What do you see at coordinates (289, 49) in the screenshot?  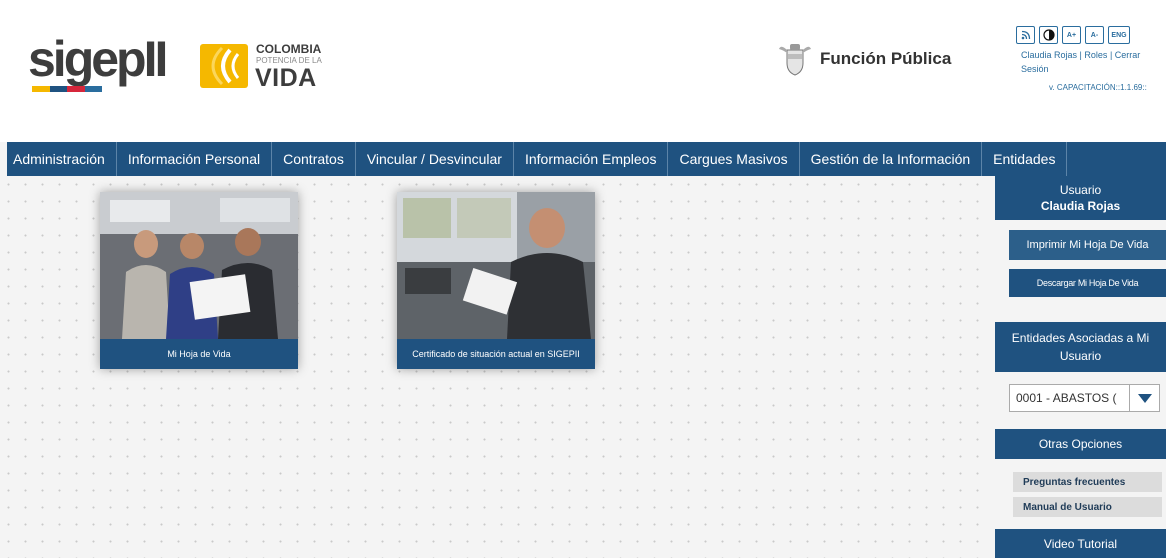 I see `logo-colombia-text: COLOMBIA` at bounding box center [289, 49].